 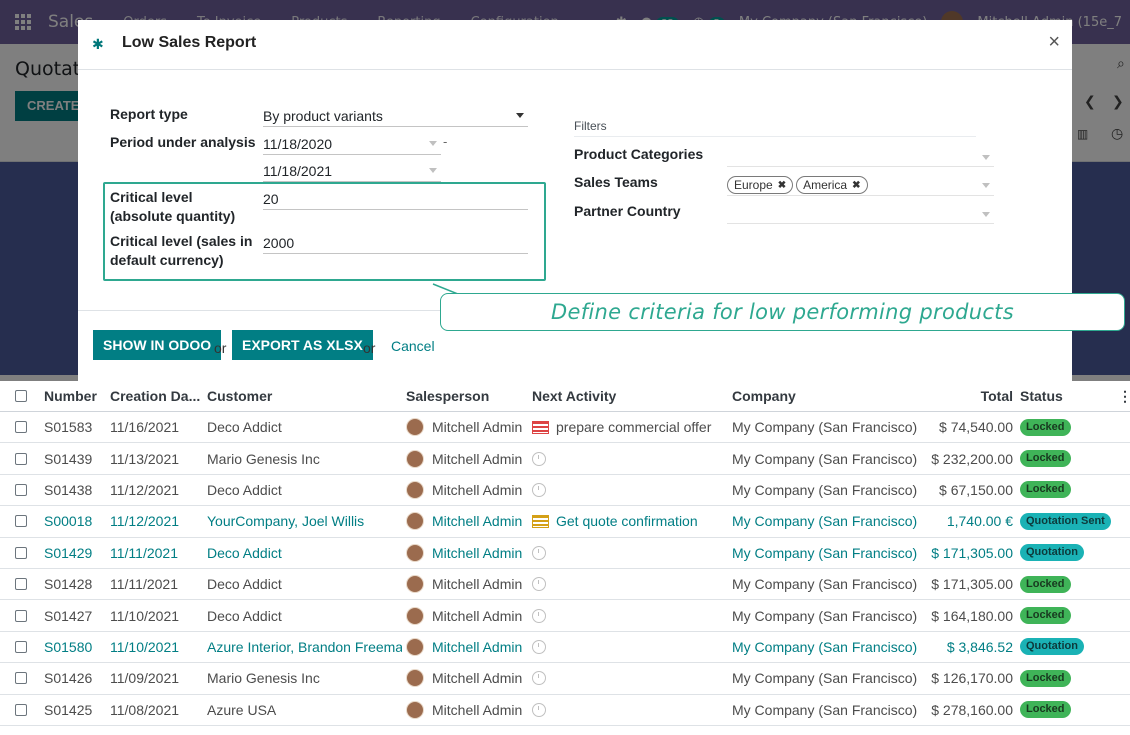 What do you see at coordinates (76, 396) in the screenshot?
I see `column-number: Number` at bounding box center [76, 396].